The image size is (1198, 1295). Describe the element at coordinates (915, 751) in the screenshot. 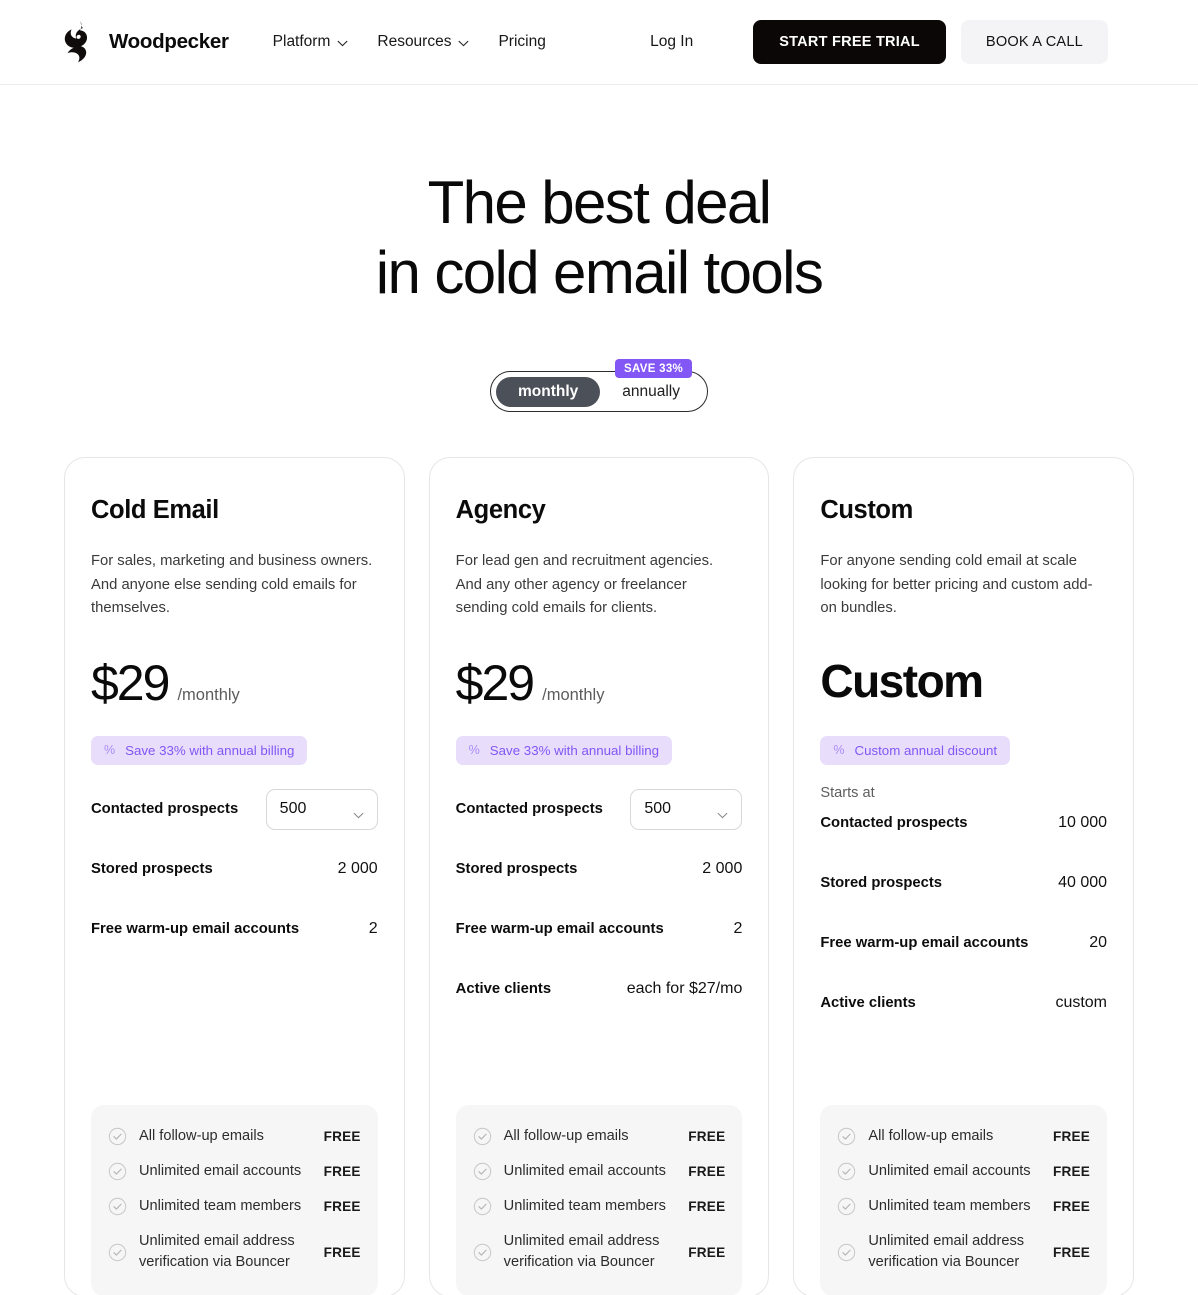

I see `plan-discount-badge: % Custom annual discount` at that location.